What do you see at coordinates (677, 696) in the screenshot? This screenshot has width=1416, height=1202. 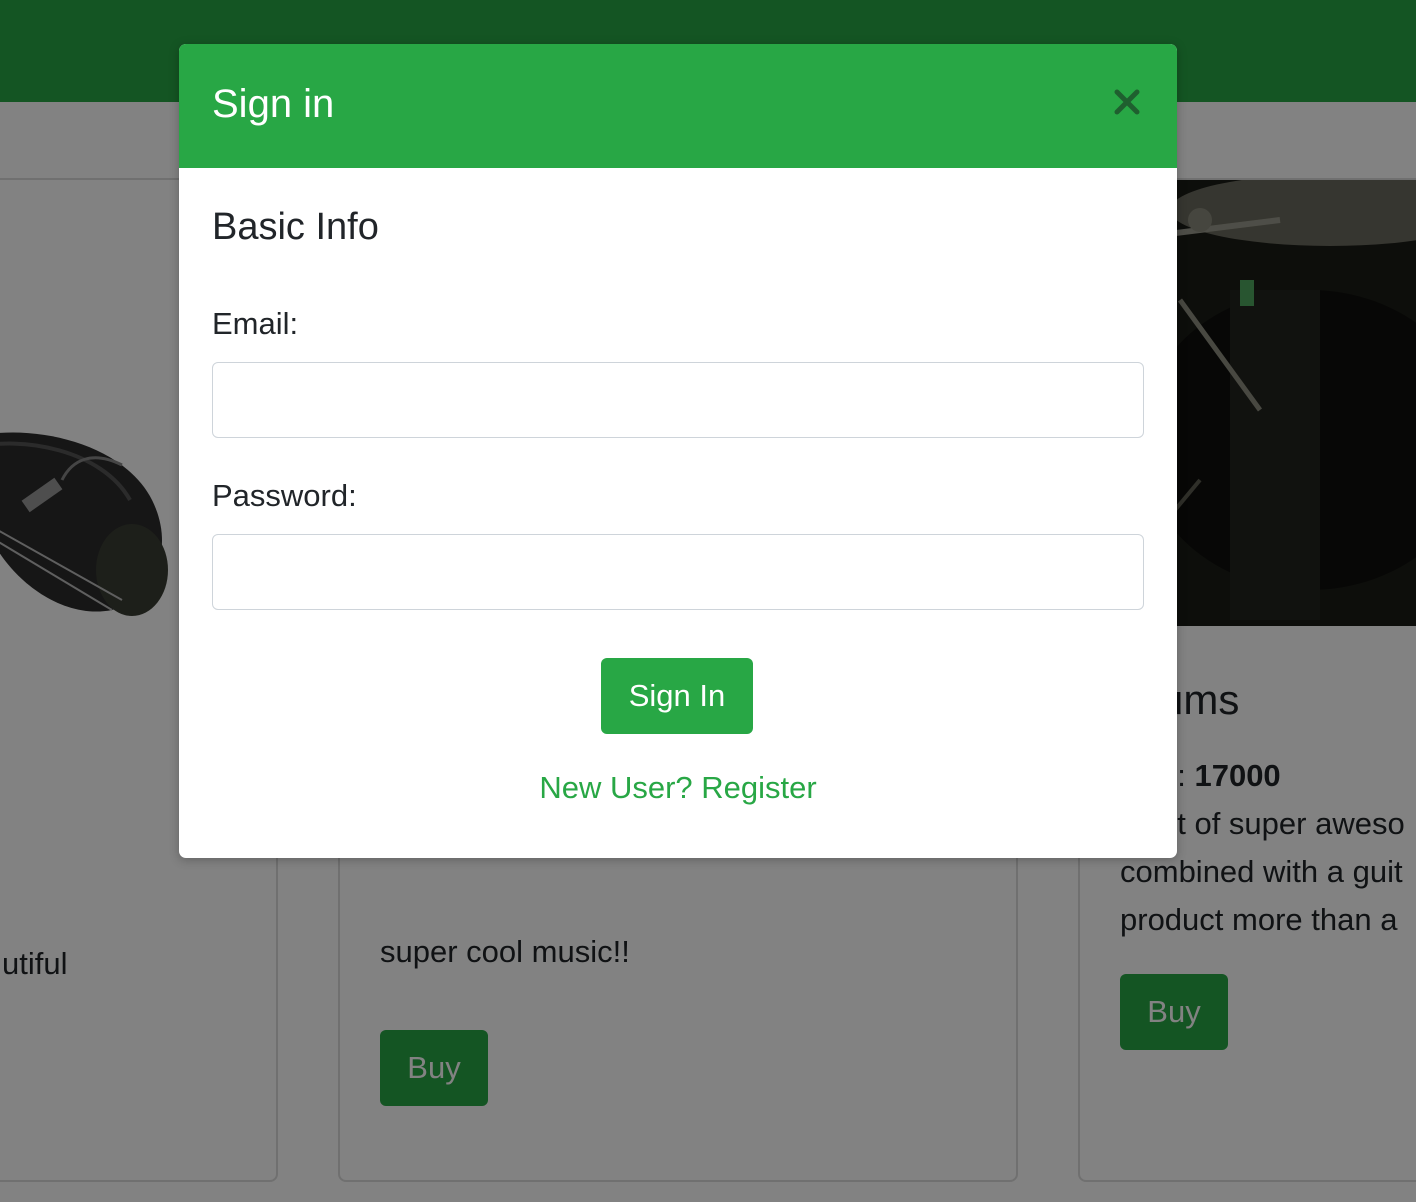 I see `sign-in-button: Sign In` at bounding box center [677, 696].